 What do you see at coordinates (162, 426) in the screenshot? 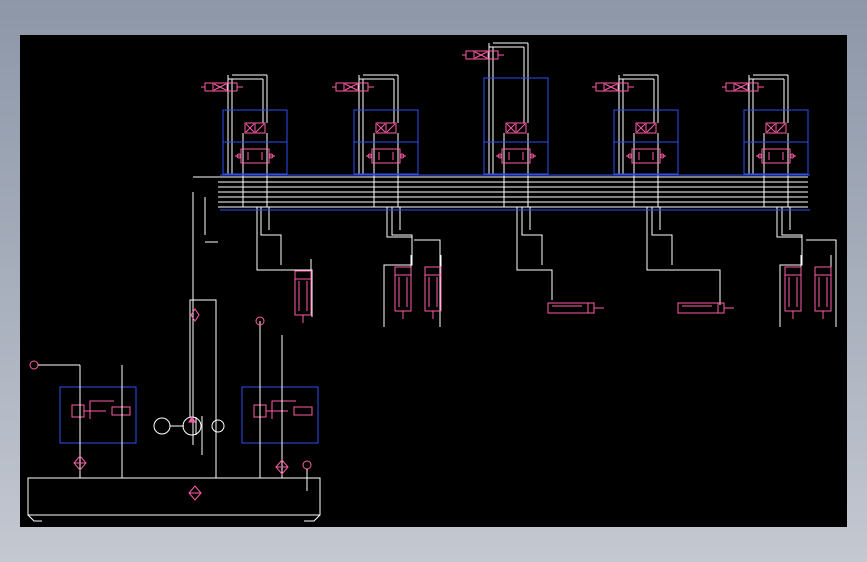
I see `motor-icon` at bounding box center [162, 426].